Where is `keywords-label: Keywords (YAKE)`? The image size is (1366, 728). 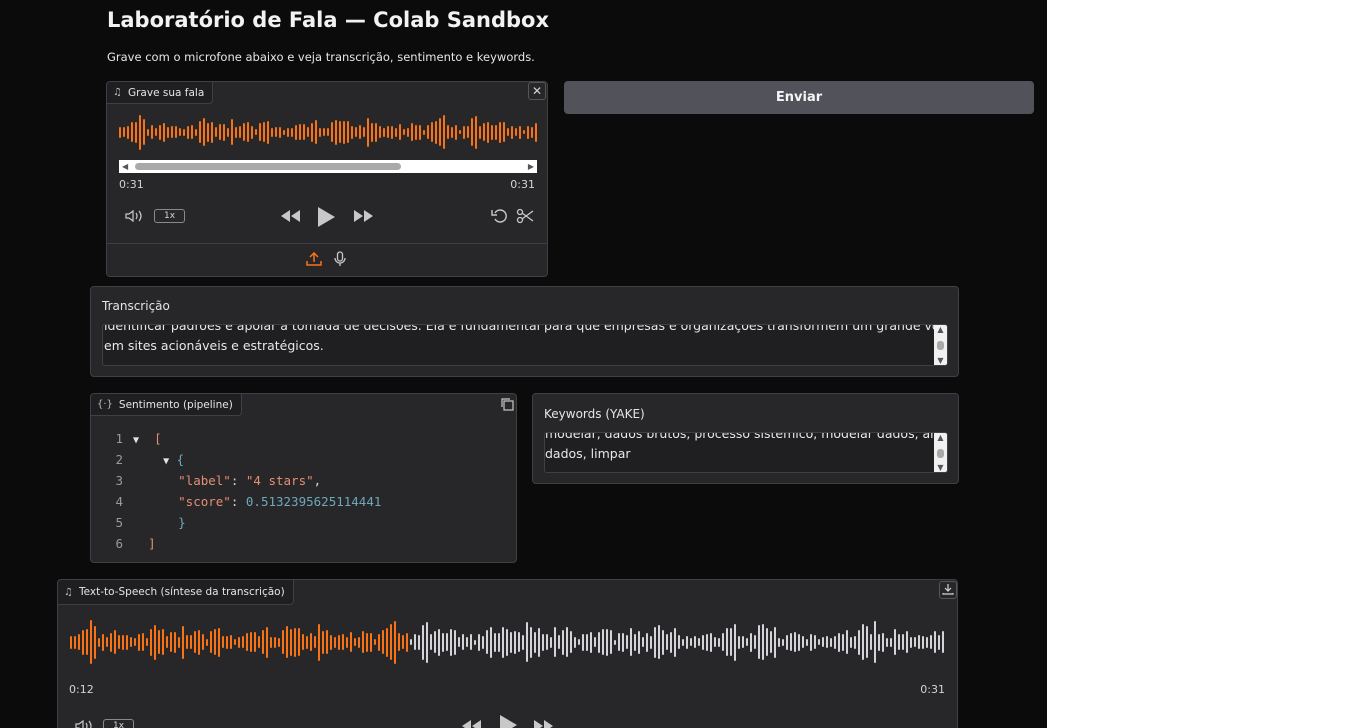 keywords-label: Keywords (YAKE) is located at coordinates (594, 414).